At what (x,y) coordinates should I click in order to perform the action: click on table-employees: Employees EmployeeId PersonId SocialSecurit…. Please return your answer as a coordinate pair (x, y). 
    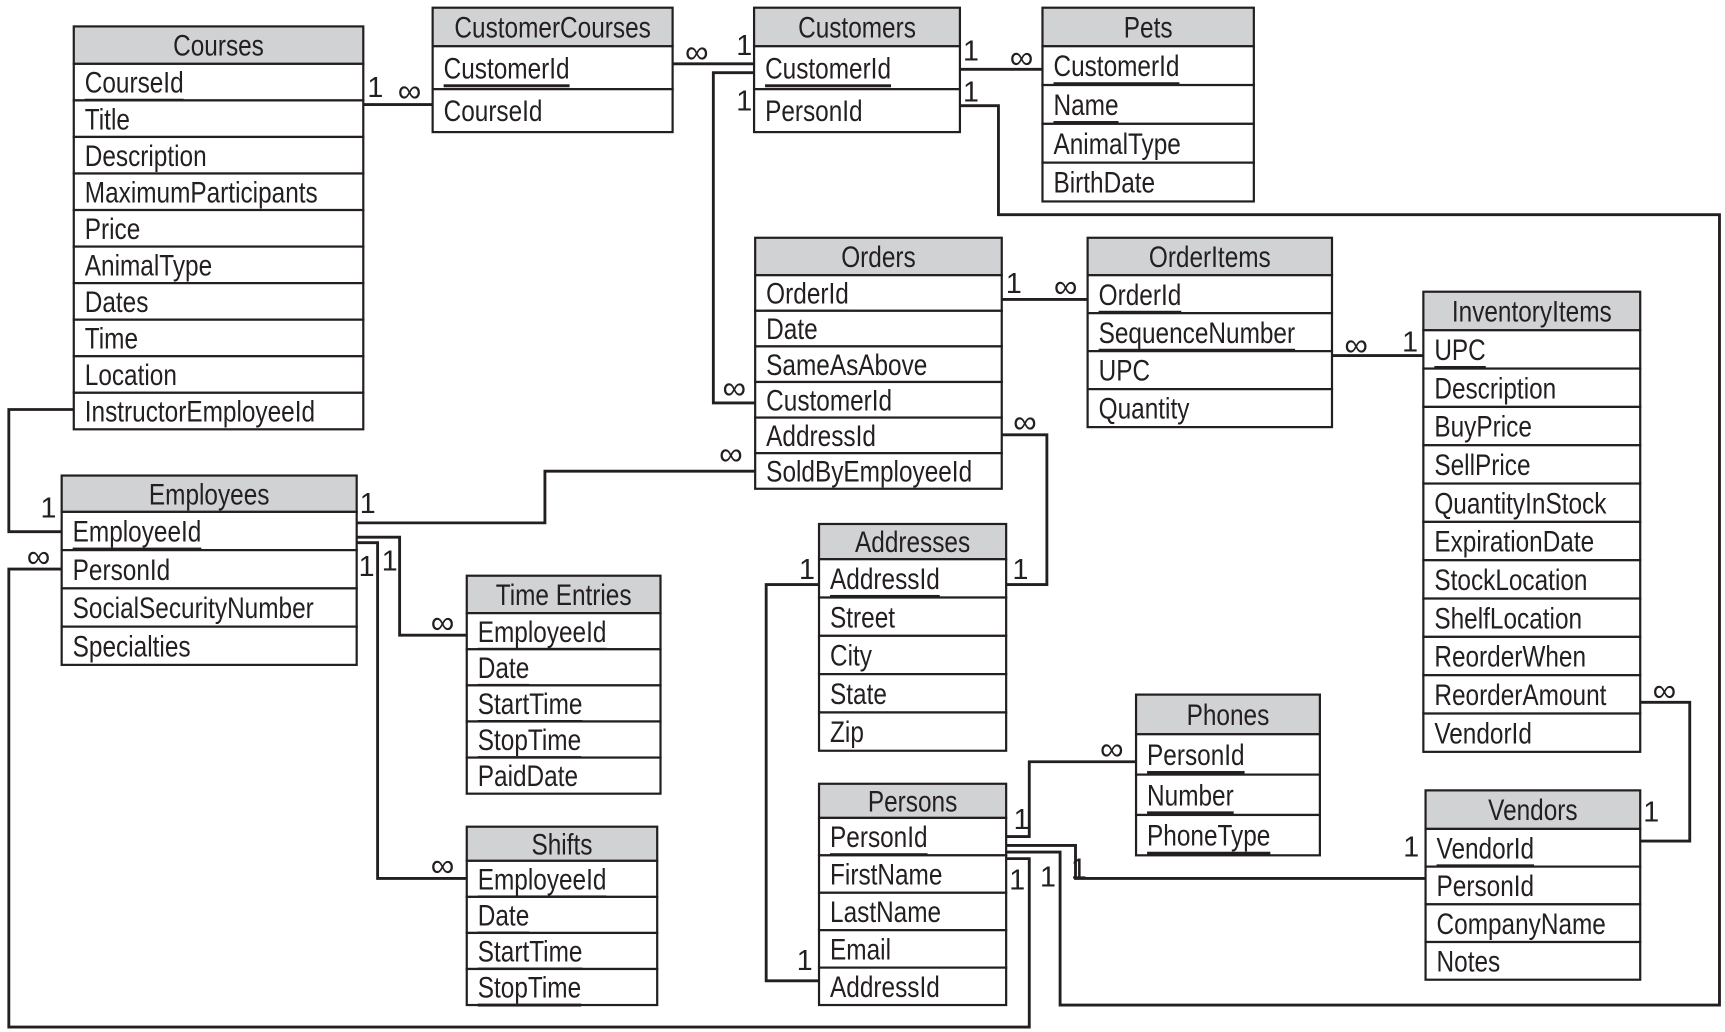
    Looking at the image, I should click on (209, 570).